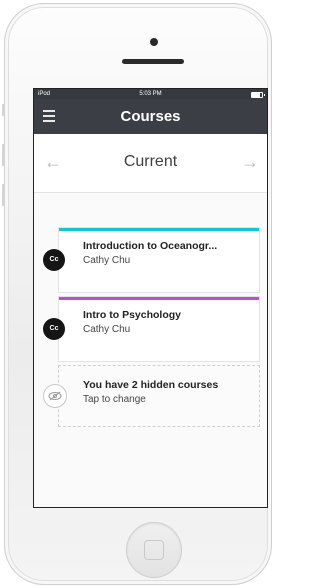  Describe the element at coordinates (154, 42) in the screenshot. I see `front-camera` at that location.